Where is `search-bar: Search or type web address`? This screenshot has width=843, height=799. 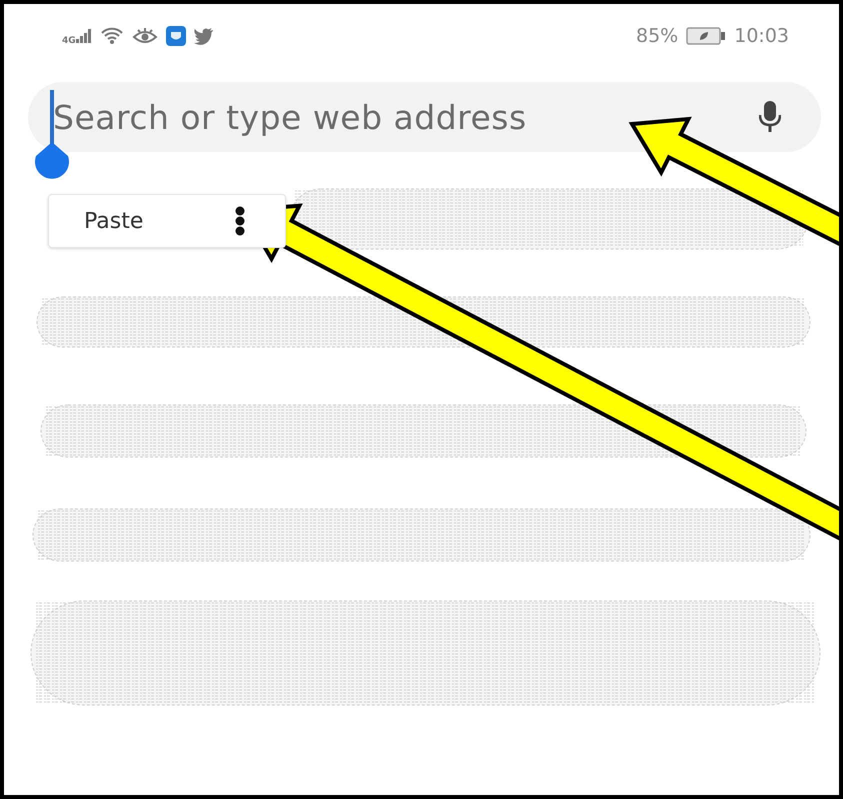 search-bar: Search or type web address is located at coordinates (424, 117).